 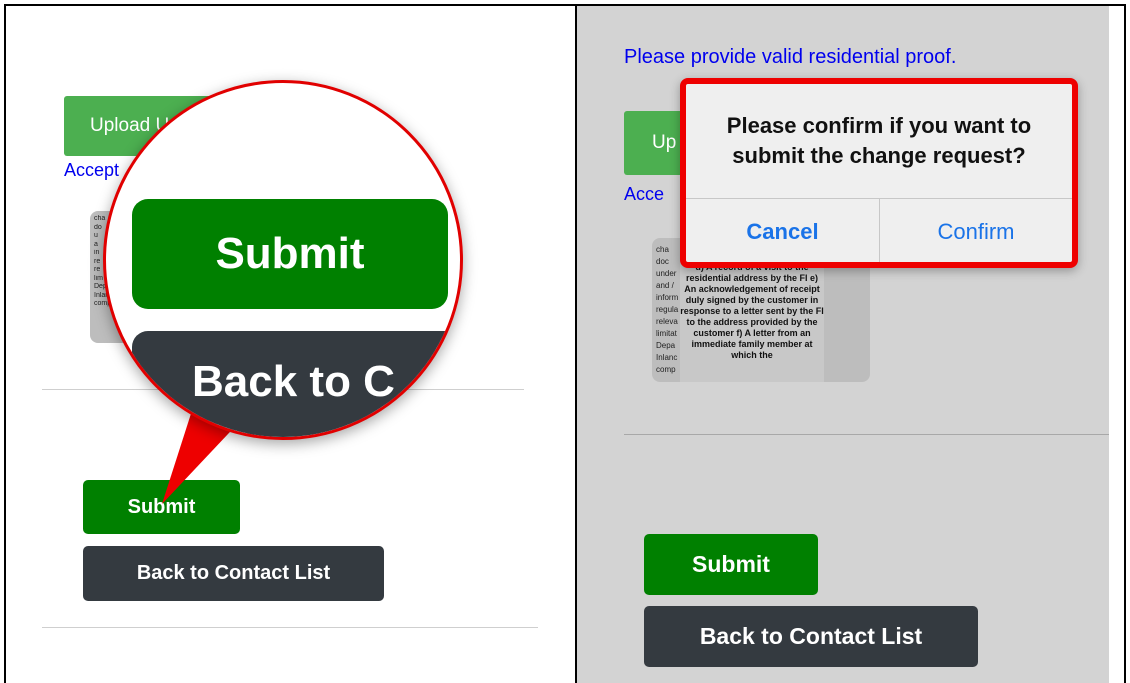 What do you see at coordinates (782, 230) in the screenshot?
I see `cancel-button: Cancel` at bounding box center [782, 230].